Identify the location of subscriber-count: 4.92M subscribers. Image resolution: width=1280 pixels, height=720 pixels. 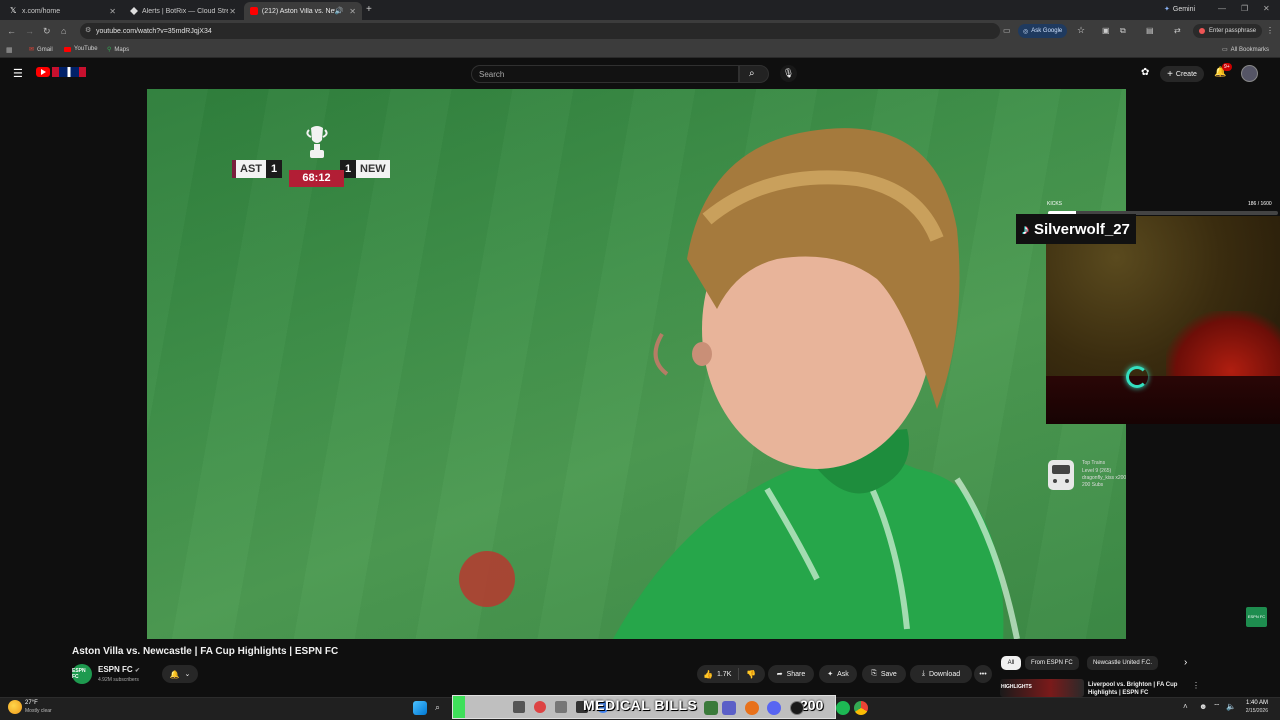
(118, 680).